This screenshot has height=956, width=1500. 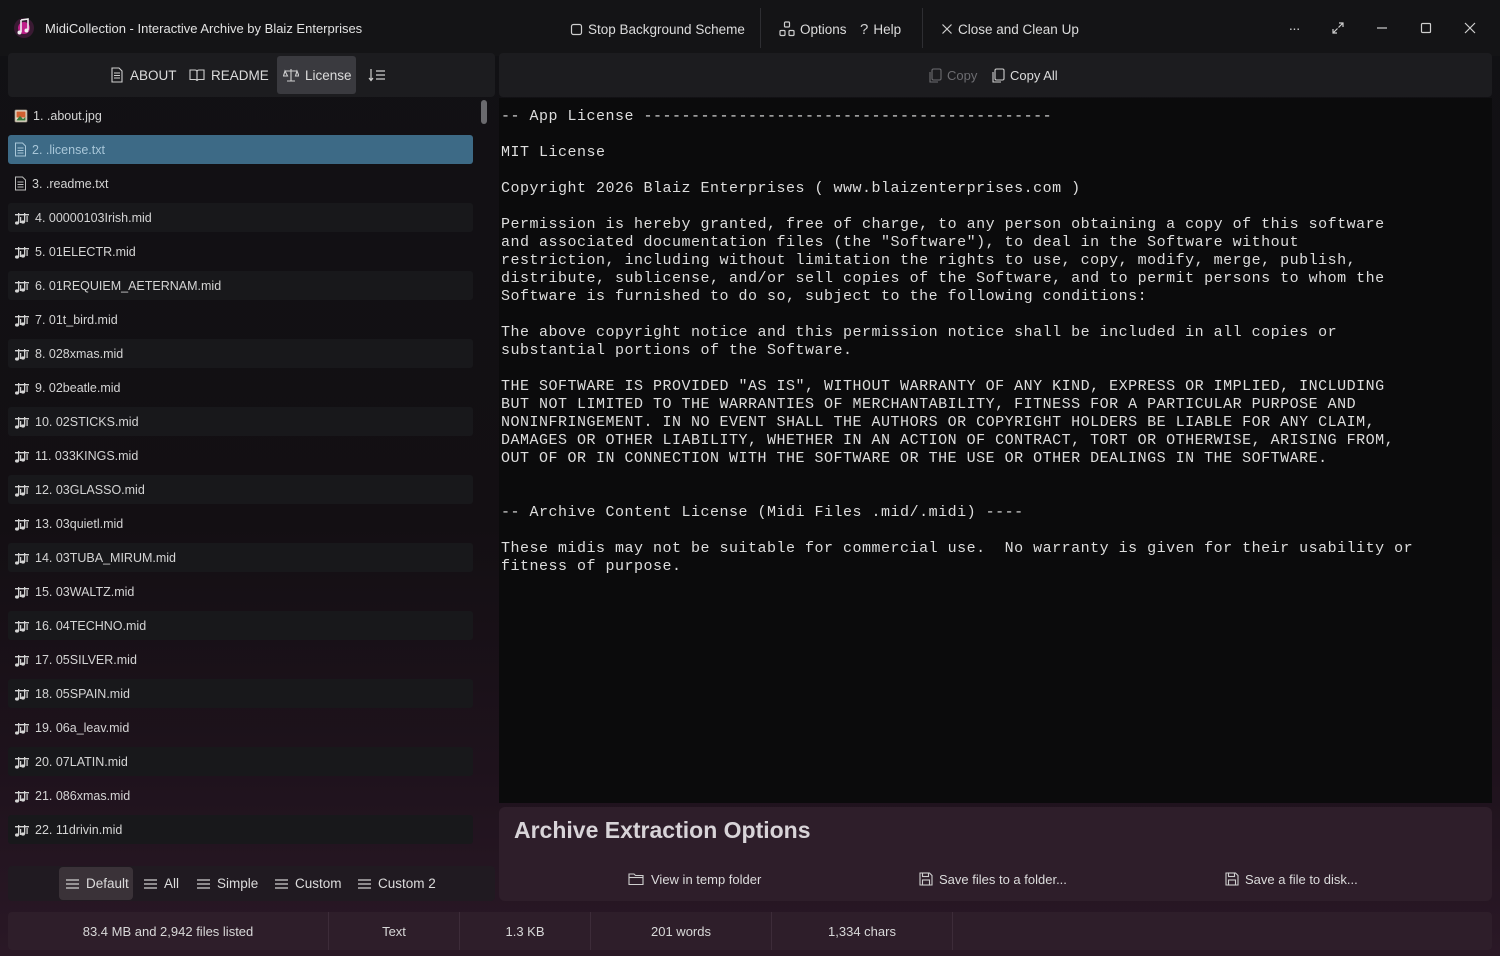 What do you see at coordinates (161, 883) in the screenshot?
I see `view-all-button: All` at bounding box center [161, 883].